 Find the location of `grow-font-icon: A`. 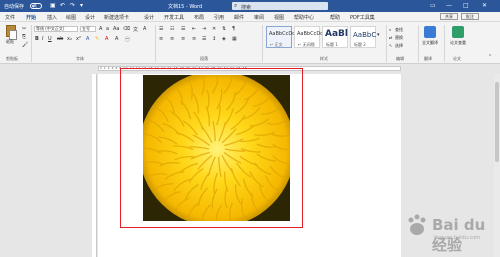

grow-font-icon: A is located at coordinates (100, 29).